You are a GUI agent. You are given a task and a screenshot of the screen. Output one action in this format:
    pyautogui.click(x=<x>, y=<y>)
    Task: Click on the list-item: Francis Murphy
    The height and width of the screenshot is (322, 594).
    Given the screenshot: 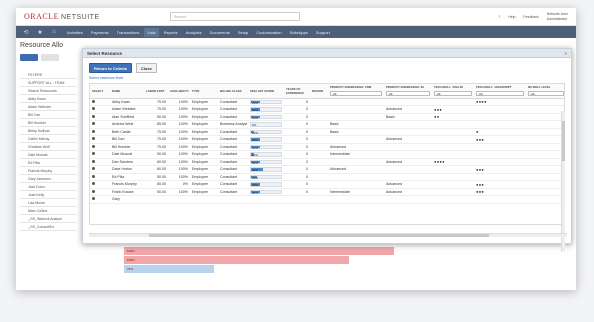 What is the action you would take?
    pyautogui.click(x=48, y=171)
    